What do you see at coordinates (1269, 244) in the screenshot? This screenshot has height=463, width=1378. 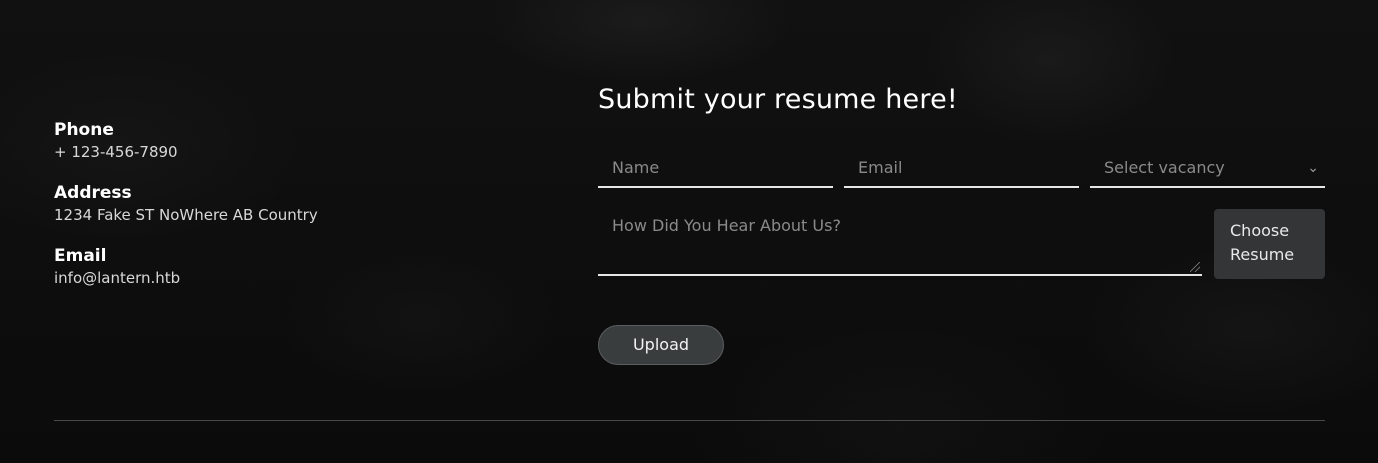 I see `choose-resume-button: Choose Resume` at bounding box center [1269, 244].